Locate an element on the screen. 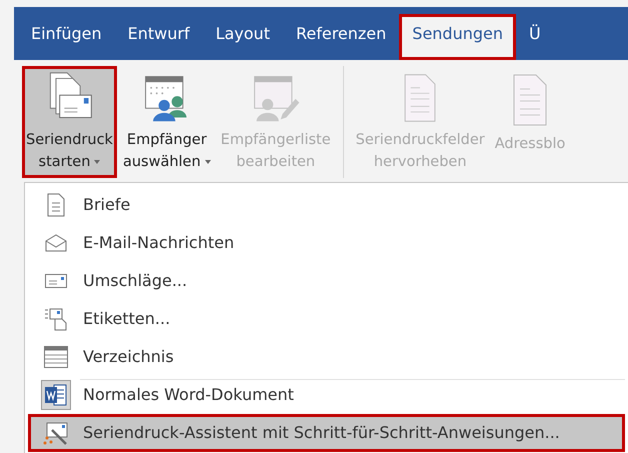 The height and width of the screenshot is (453, 628). ribbon-button: Empfänger auswählen is located at coordinates (166, 122).